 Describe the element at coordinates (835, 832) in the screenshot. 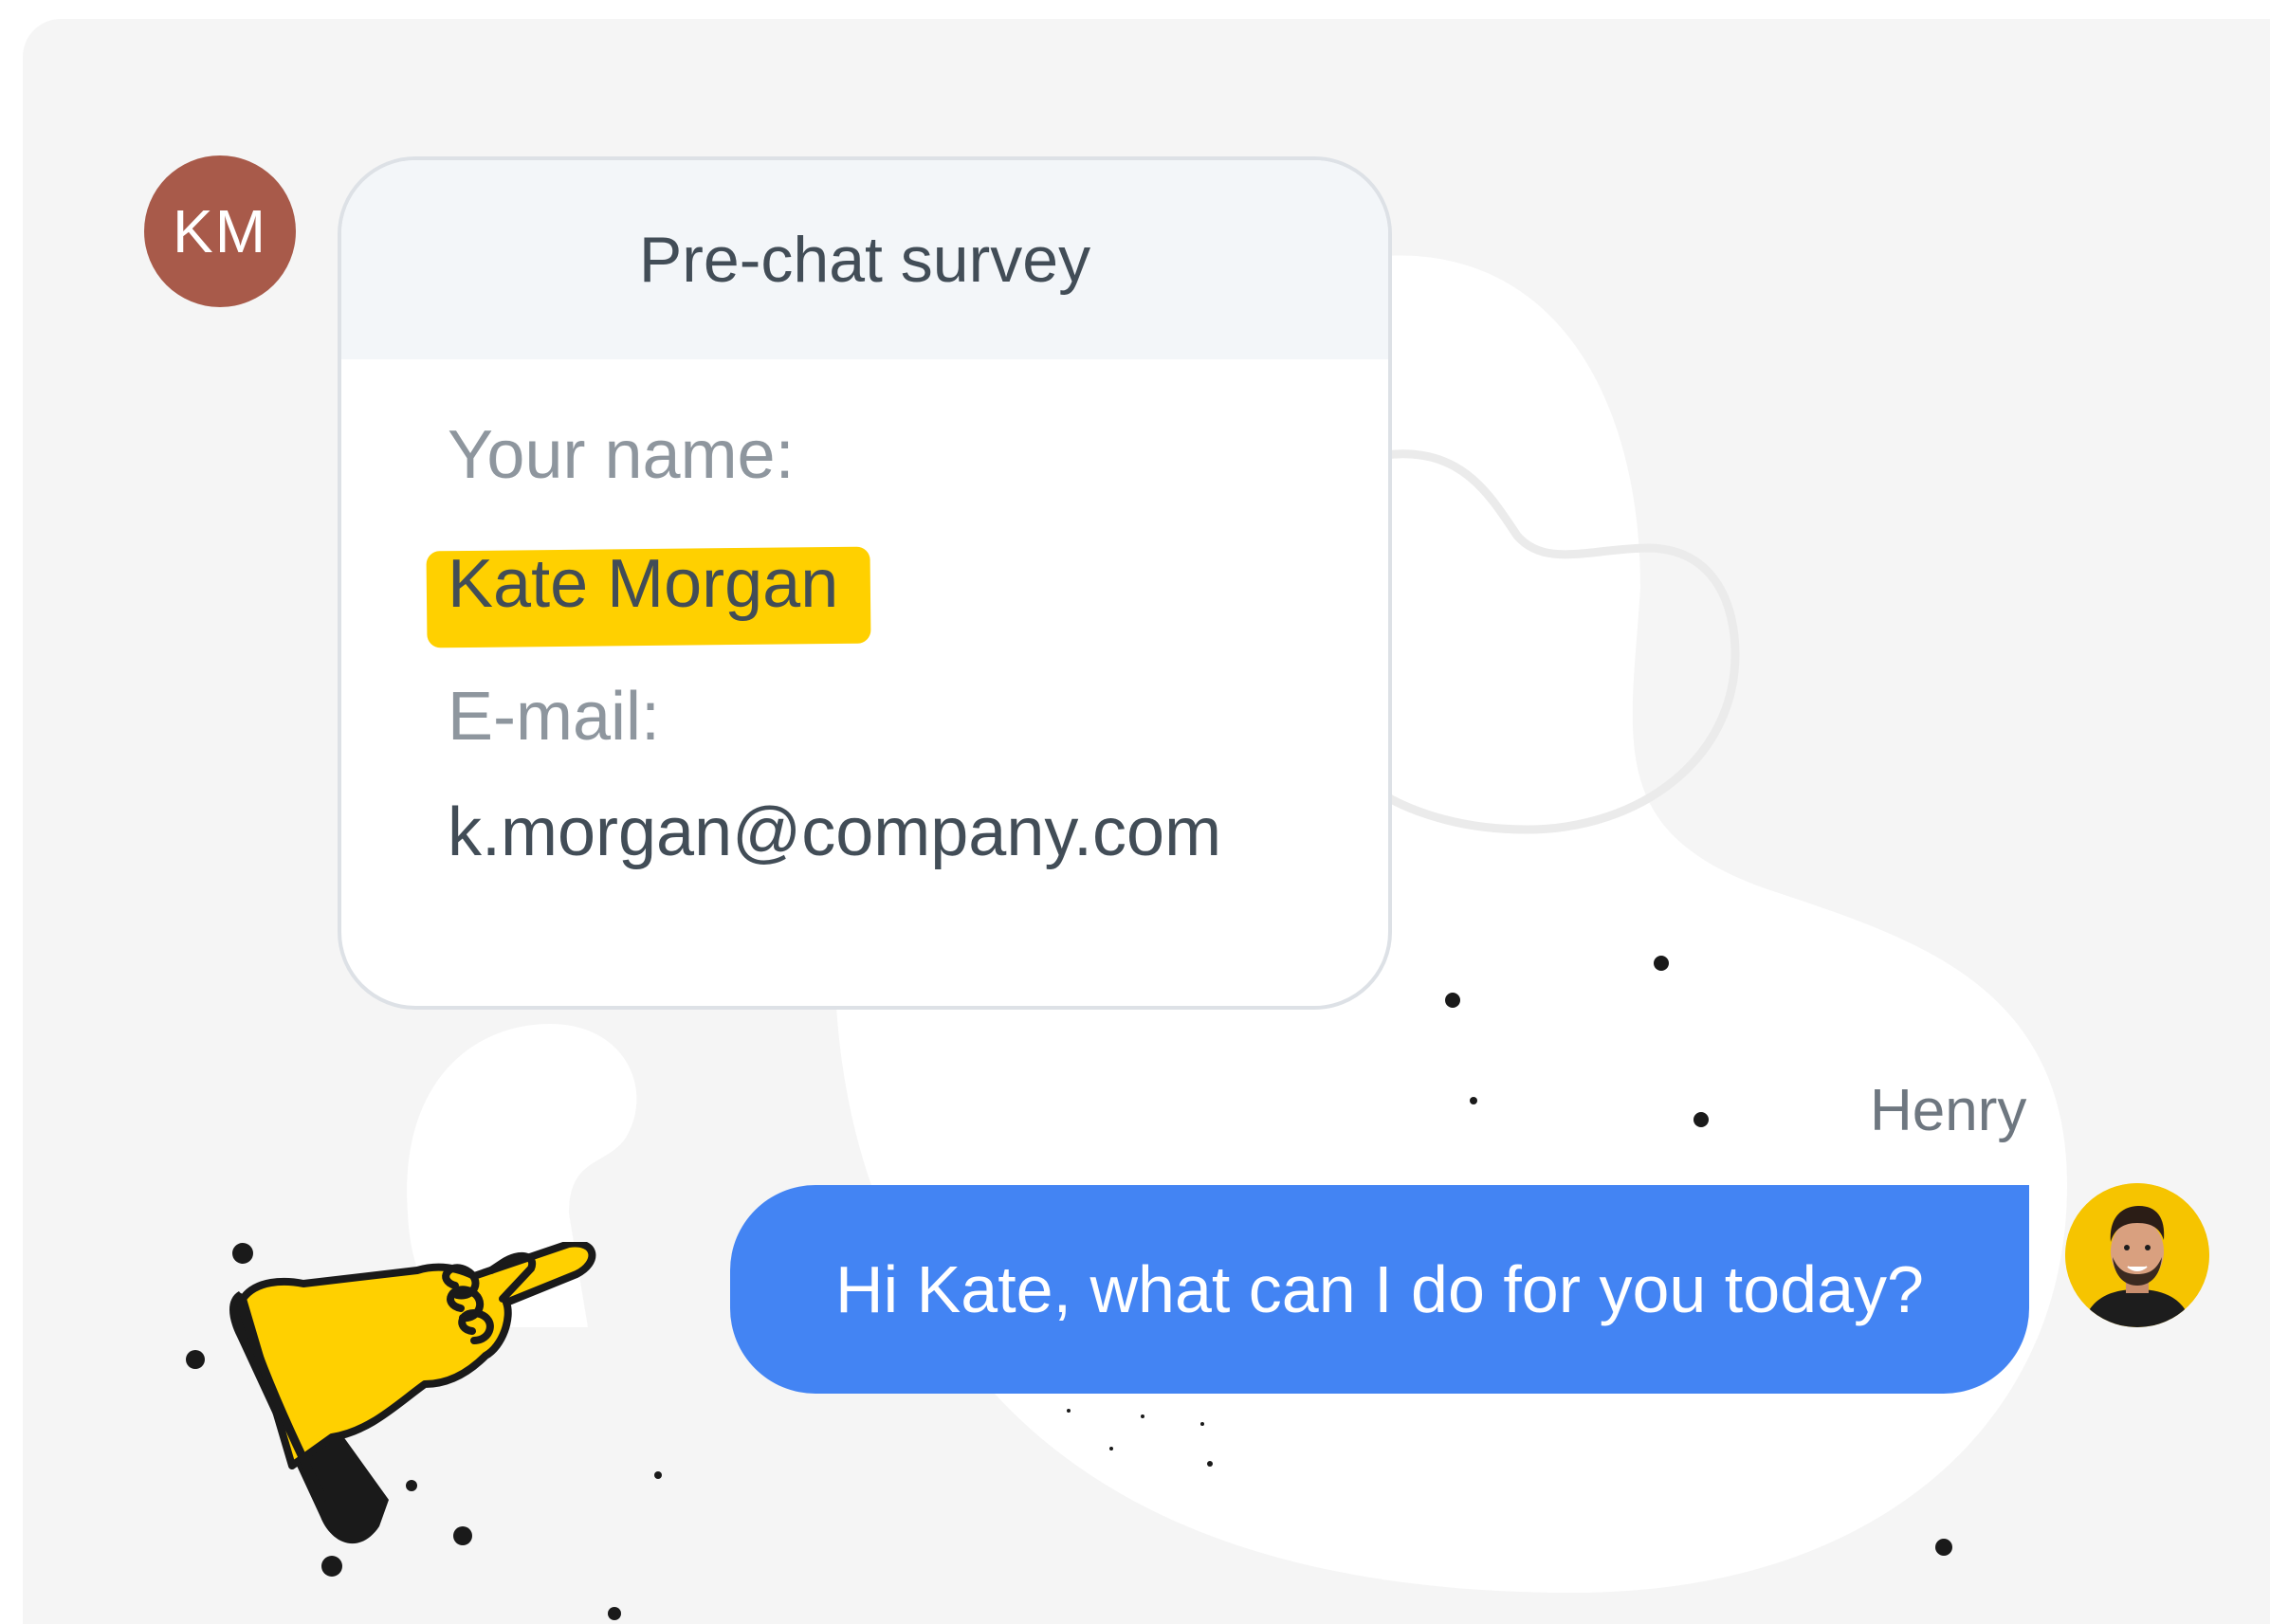

I see `email-value: k.morgan@company.com` at that location.